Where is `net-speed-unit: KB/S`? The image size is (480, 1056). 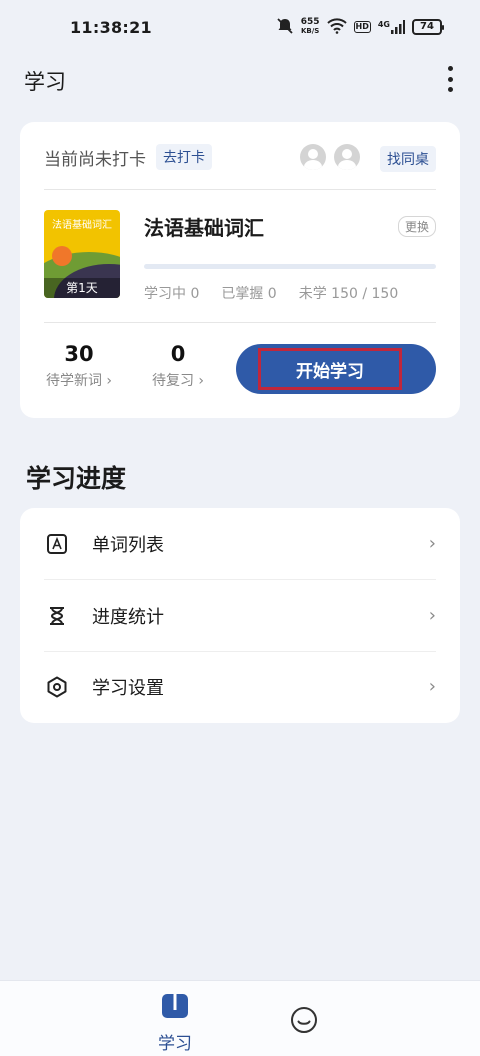 net-speed-unit: KB/S is located at coordinates (310, 31).